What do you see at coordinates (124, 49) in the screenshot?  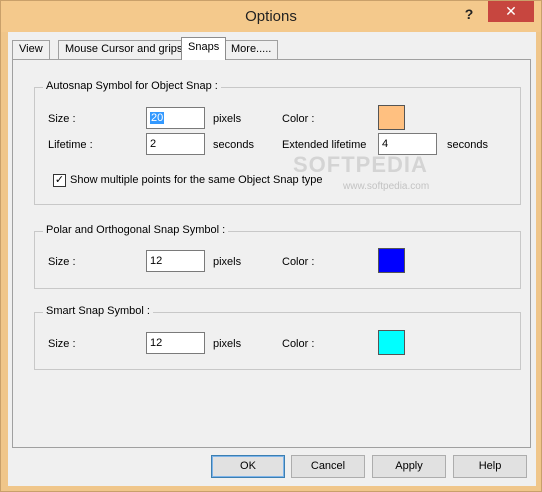 I see `tab-mouse-cursor-and-grips: Mouse Cursor and grips` at bounding box center [124, 49].